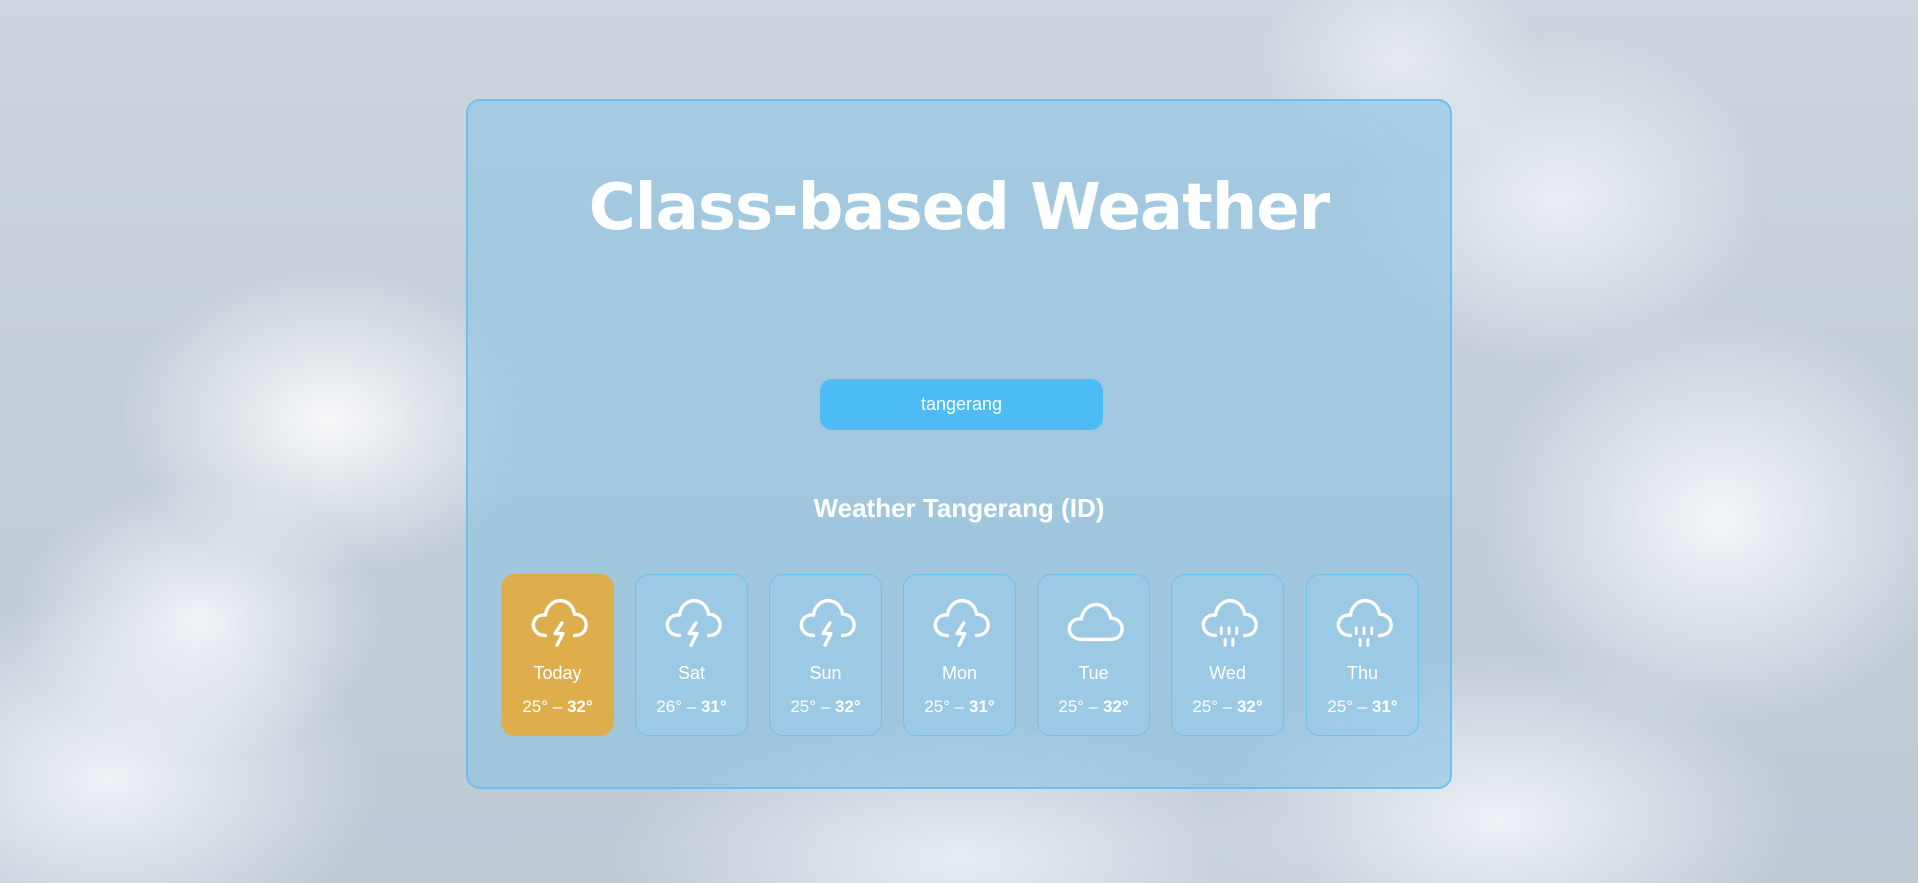  What do you see at coordinates (1362, 673) in the screenshot?
I see `forecast-day-label: Thu` at bounding box center [1362, 673].